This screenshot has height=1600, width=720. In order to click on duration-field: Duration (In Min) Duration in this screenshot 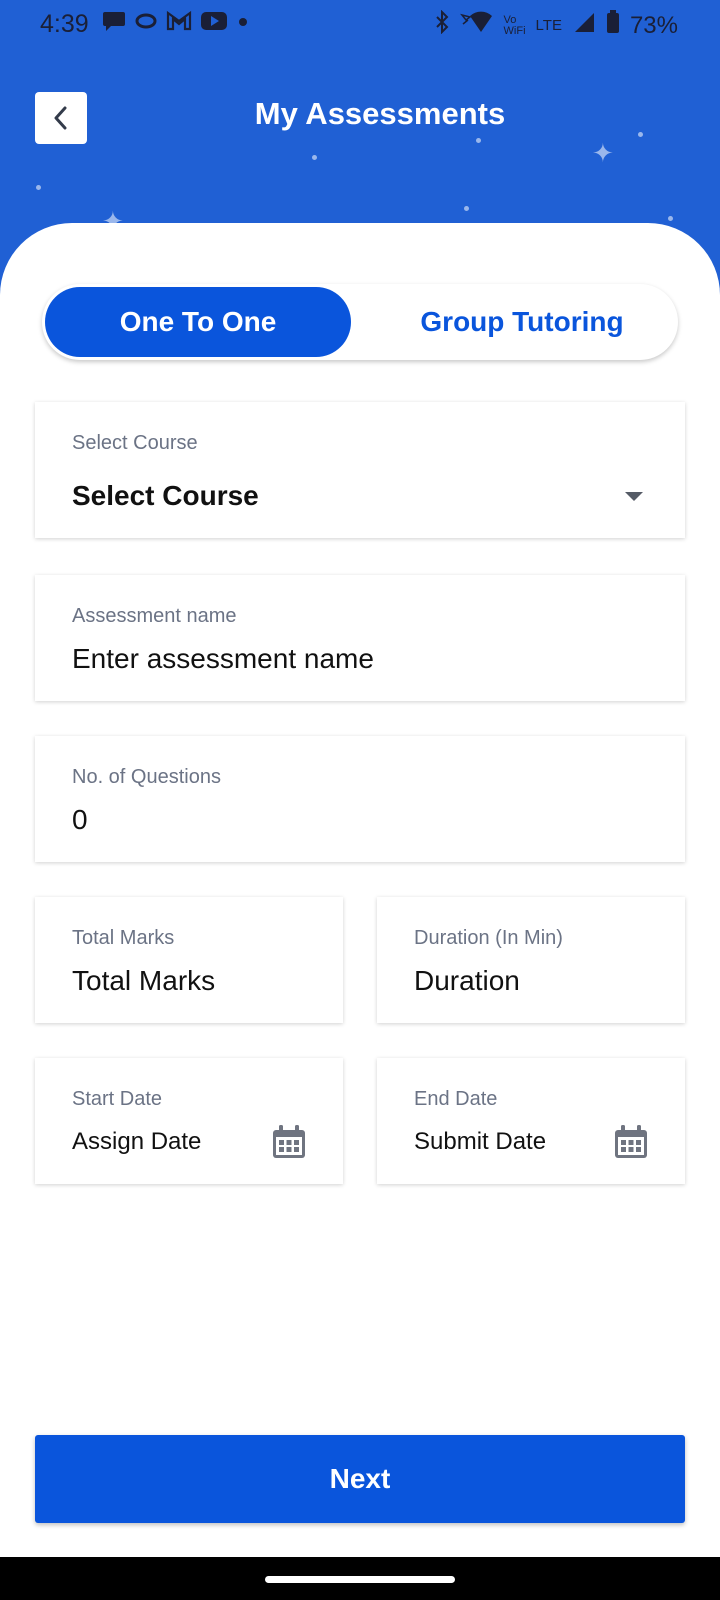, I will do `click(531, 960)`.